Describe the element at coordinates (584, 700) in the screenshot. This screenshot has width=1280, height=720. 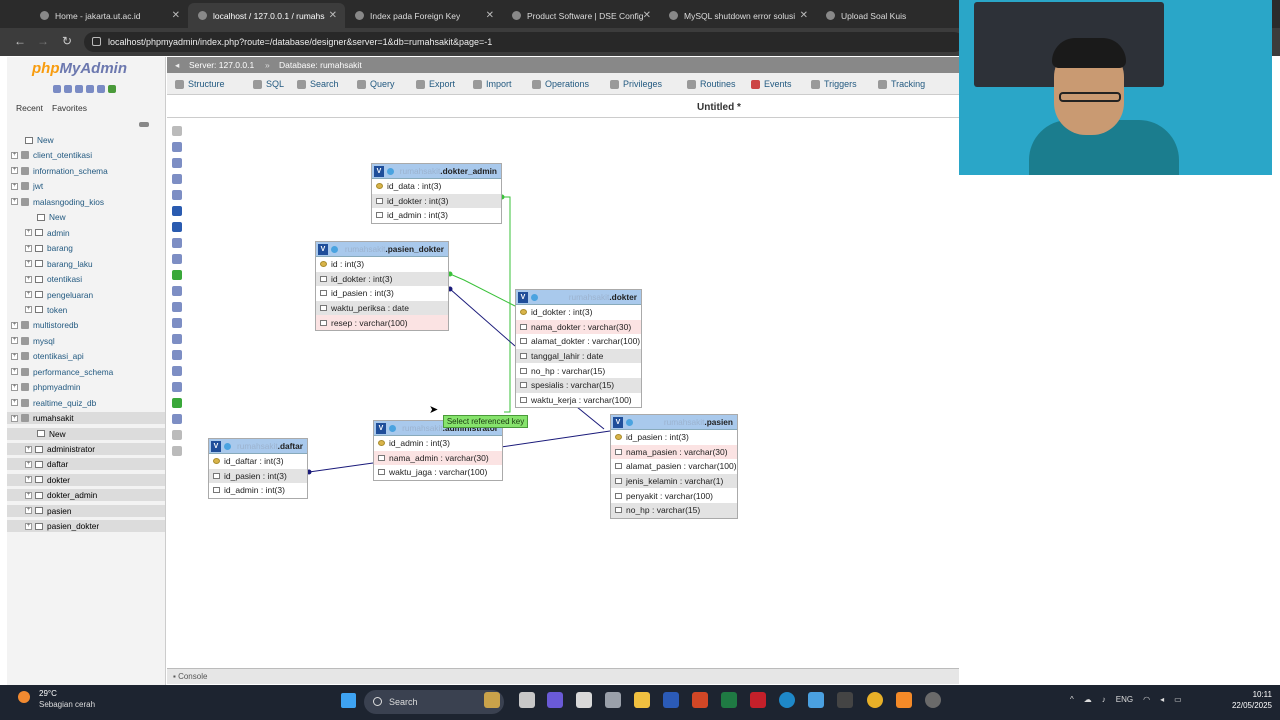
I see `store-icon` at that location.